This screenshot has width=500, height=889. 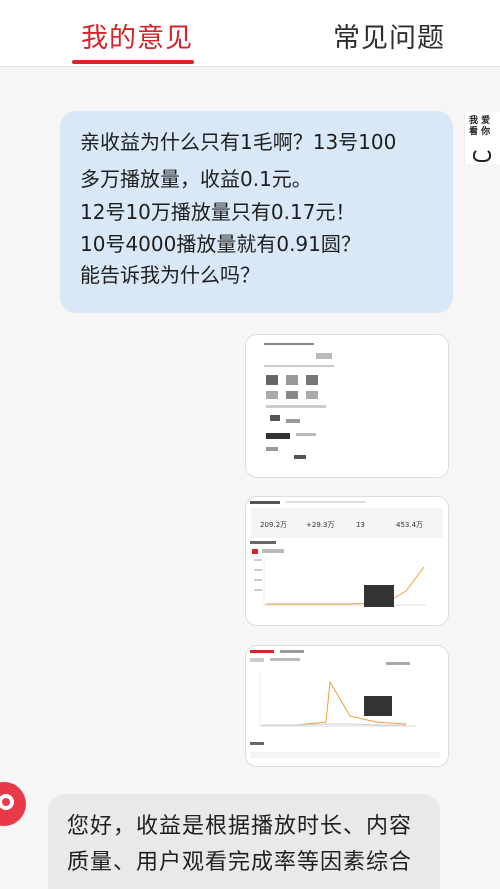 What do you see at coordinates (240, 826) in the screenshot?
I see `reply-line: 您好，收益是根据播放时长、内容` at bounding box center [240, 826].